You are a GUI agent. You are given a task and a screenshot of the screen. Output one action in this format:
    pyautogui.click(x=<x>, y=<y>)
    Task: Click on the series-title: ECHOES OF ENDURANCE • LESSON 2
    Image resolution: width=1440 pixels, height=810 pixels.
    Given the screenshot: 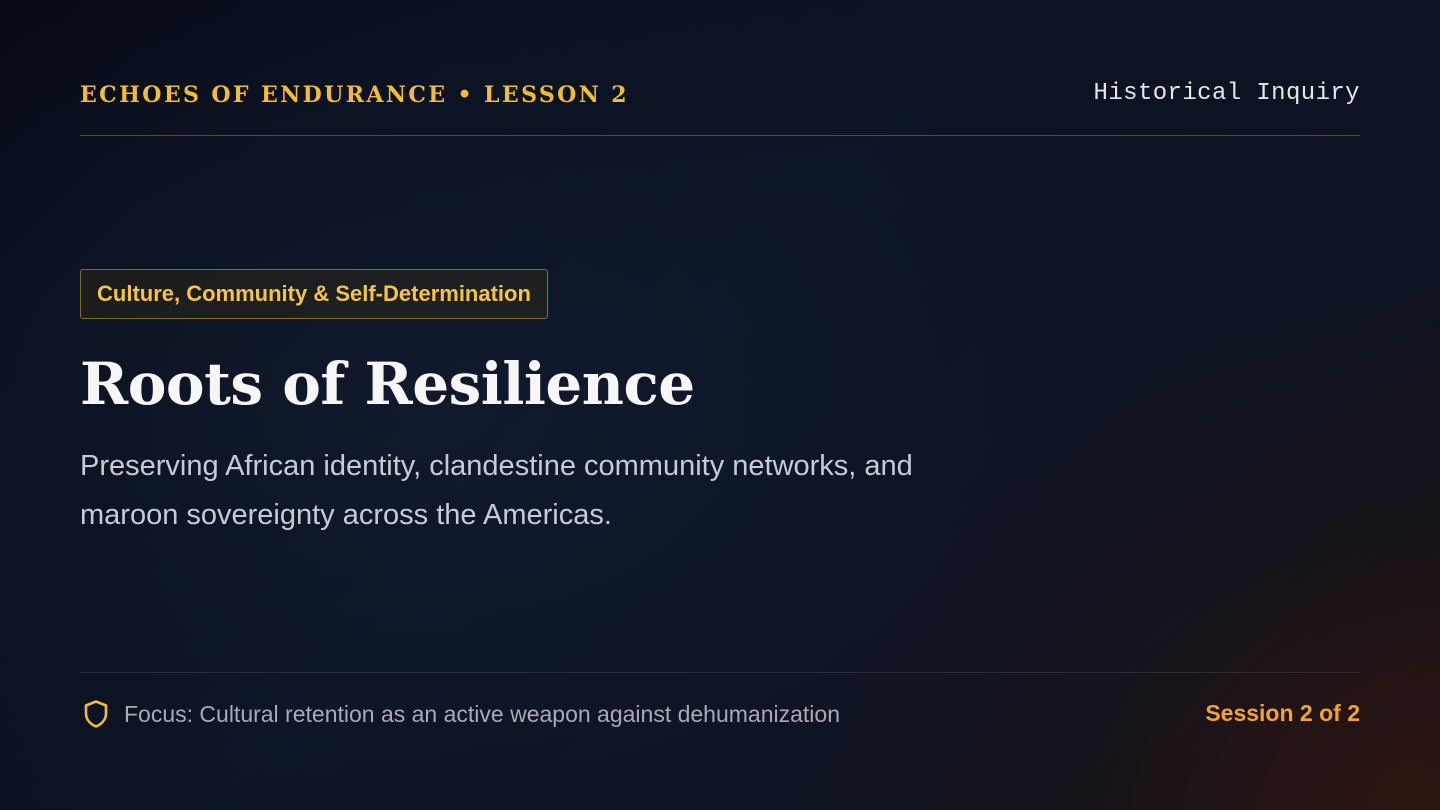 What is the action you would take?
    pyautogui.click(x=355, y=95)
    